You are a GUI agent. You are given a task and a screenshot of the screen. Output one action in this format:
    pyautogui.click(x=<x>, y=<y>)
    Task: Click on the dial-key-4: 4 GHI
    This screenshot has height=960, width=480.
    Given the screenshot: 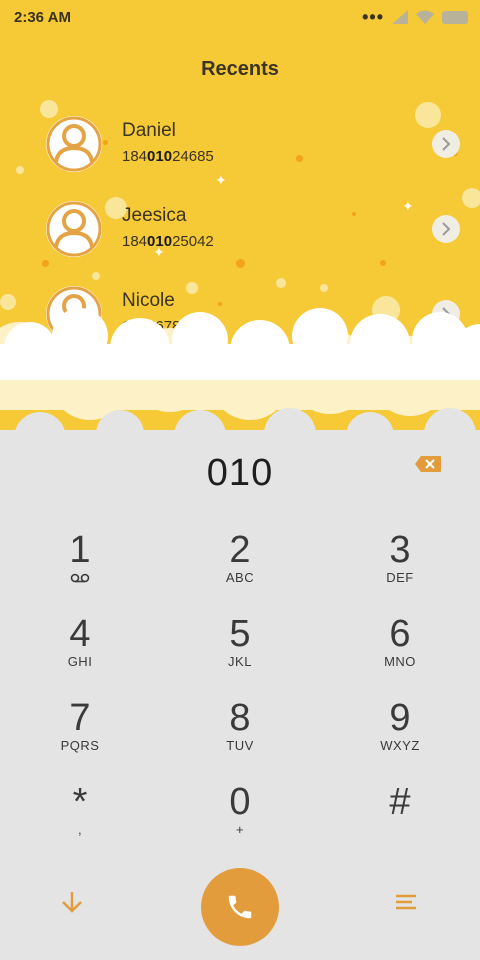 What is the action you would take?
    pyautogui.click(x=80, y=652)
    